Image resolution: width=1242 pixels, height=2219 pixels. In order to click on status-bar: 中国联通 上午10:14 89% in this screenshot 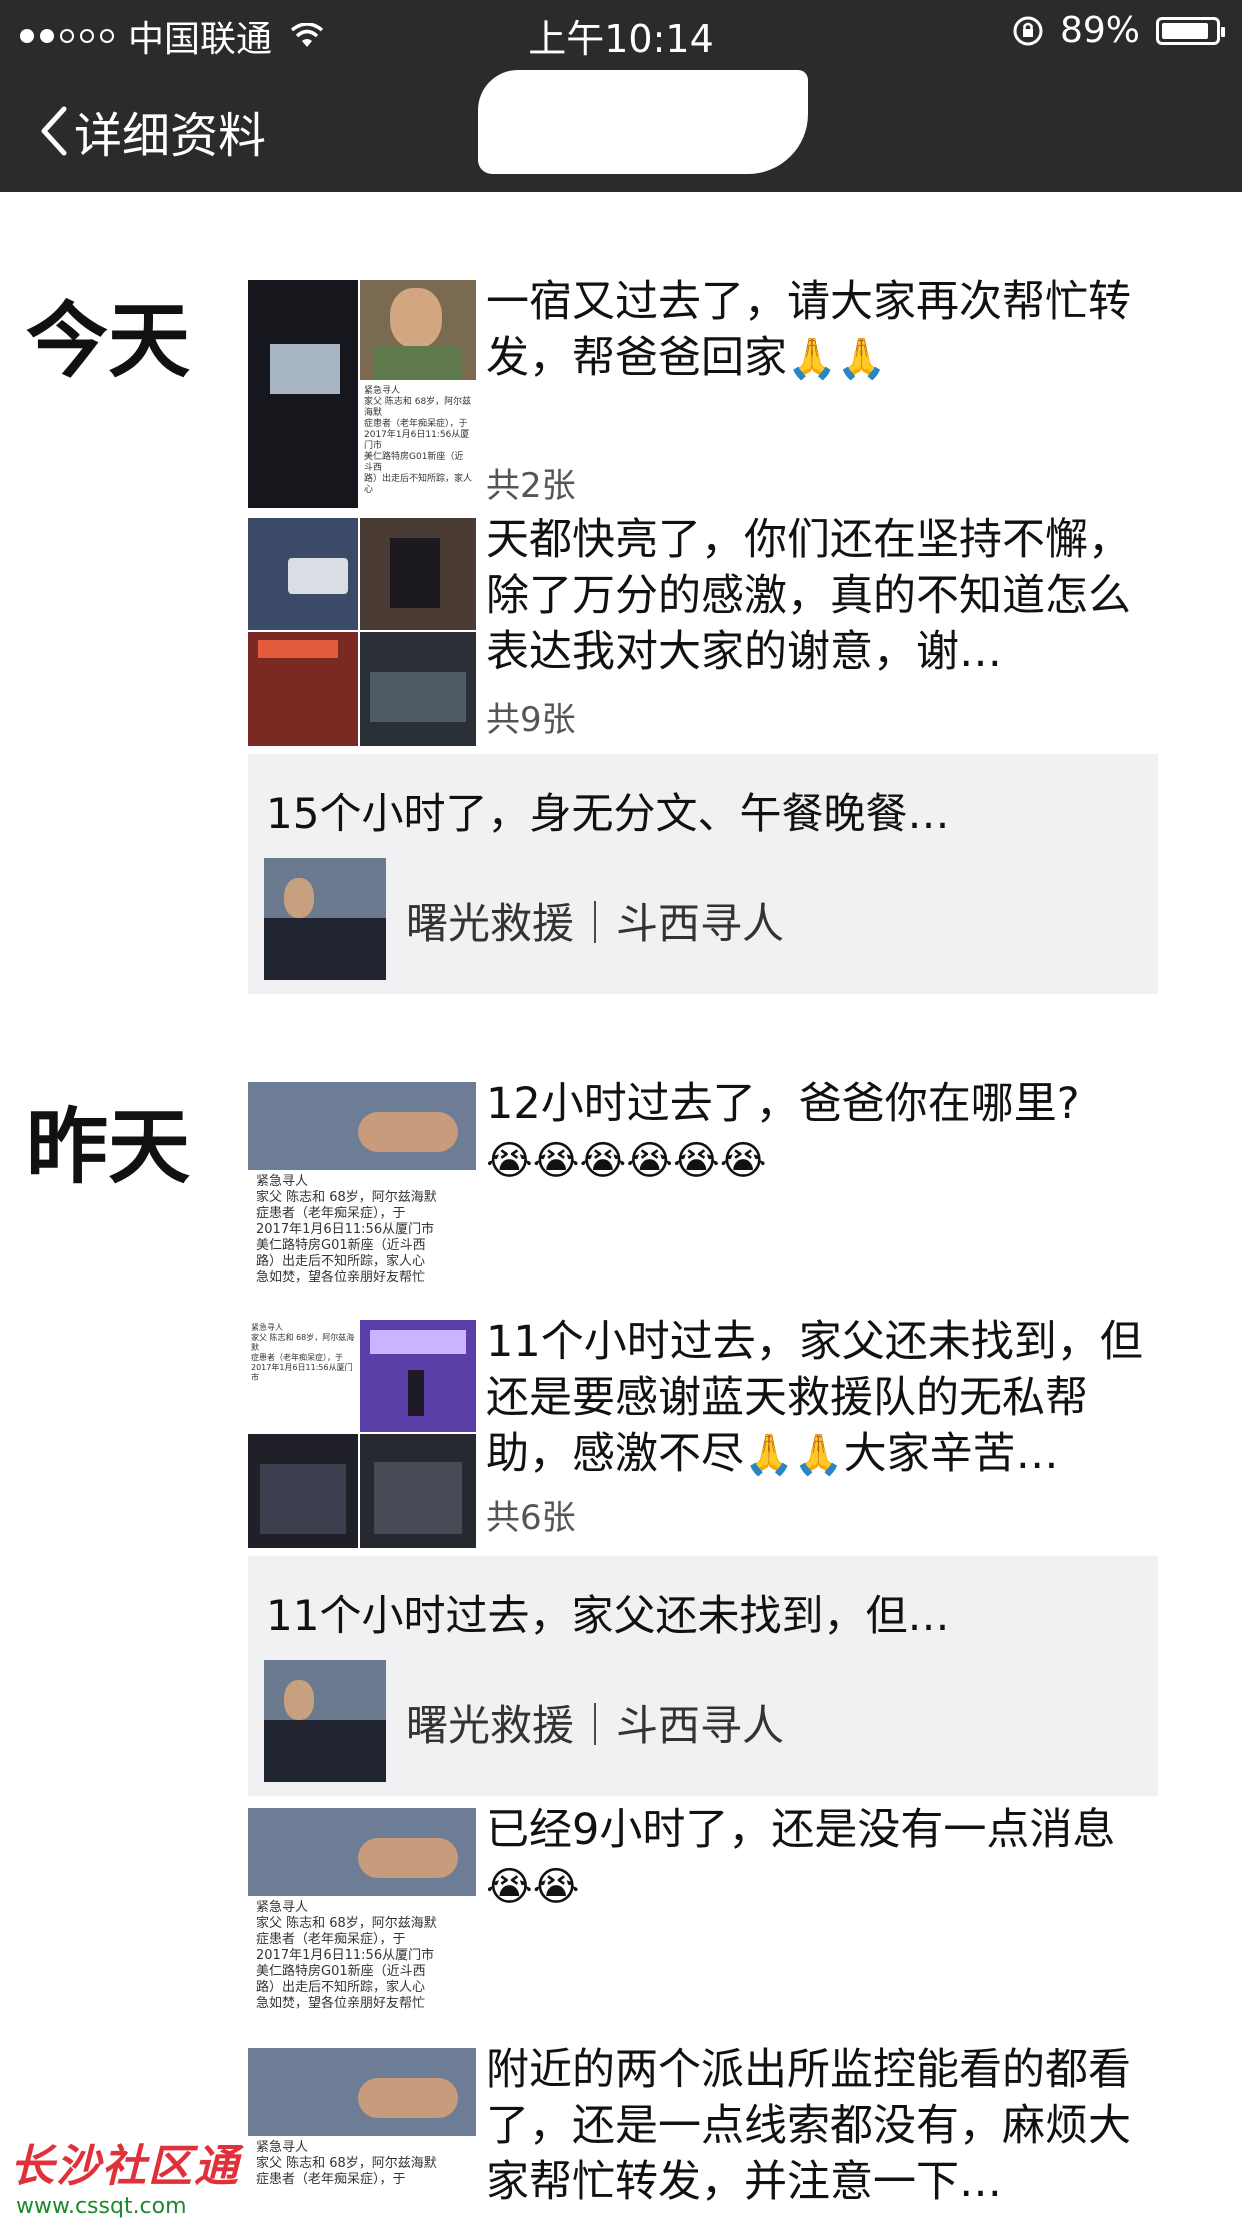, I will do `click(621, 31)`.